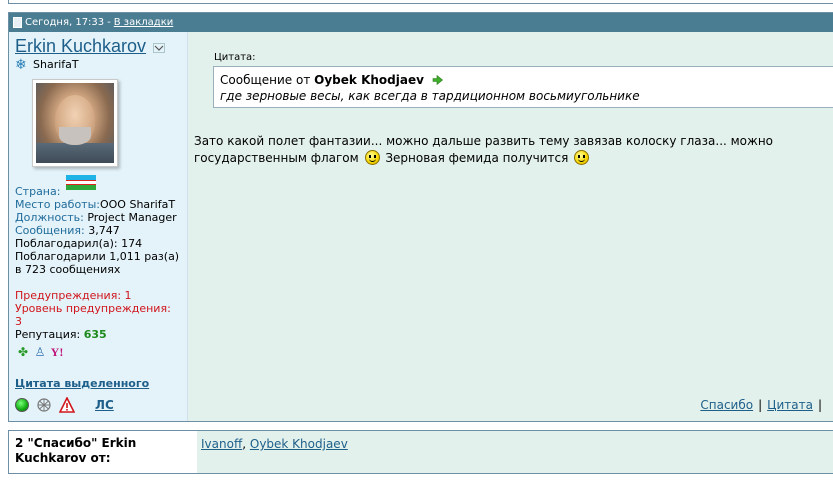  Describe the element at coordinates (369, 80) in the screenshot. I see `quote-author: Oybek Khodjaev` at that location.